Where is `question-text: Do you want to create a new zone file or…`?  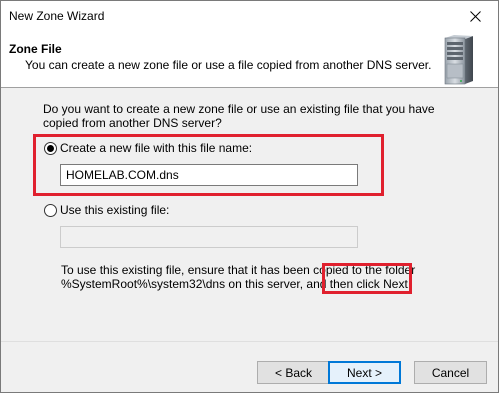 question-text: Do you want to create a new zone file or… is located at coordinates (239, 116).